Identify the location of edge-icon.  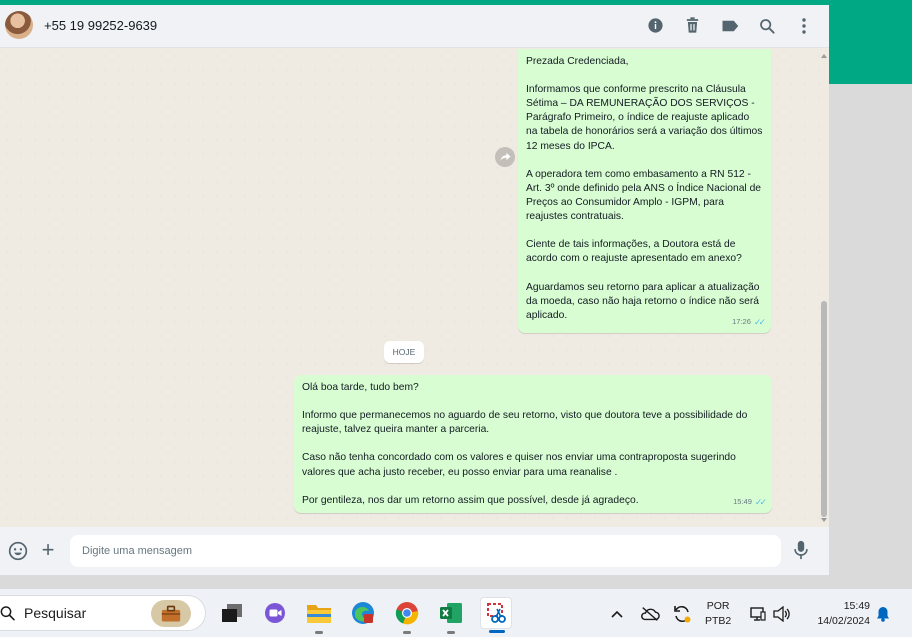
(363, 613).